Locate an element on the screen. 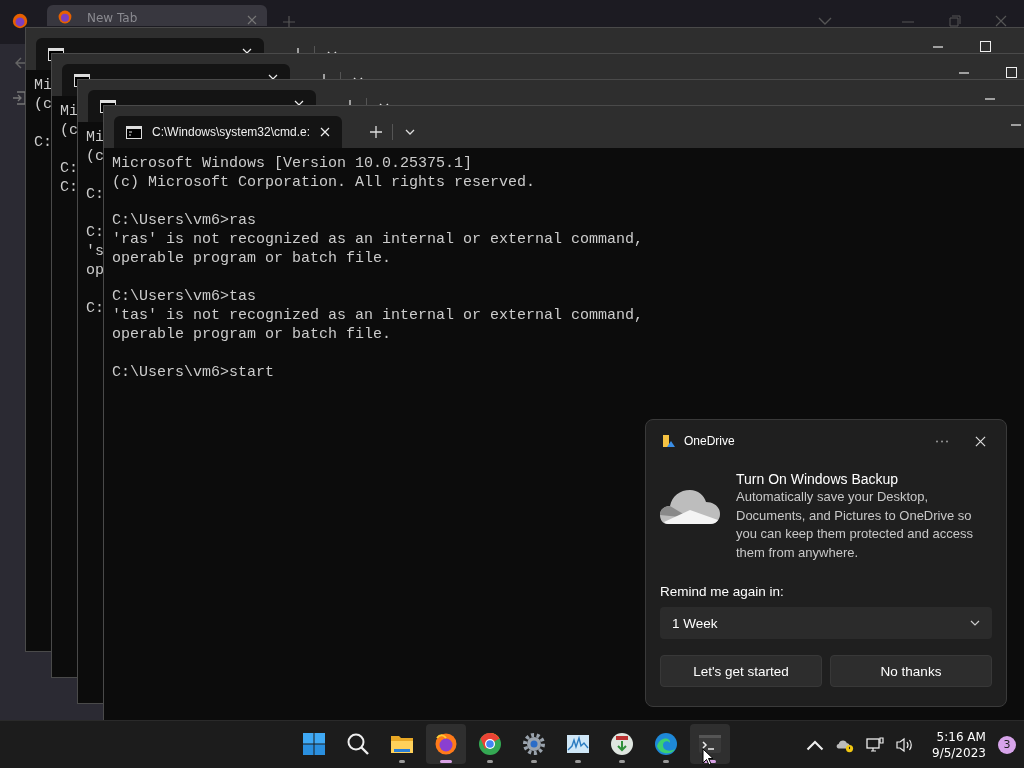  onedrive-icon is located at coordinates (669, 441).